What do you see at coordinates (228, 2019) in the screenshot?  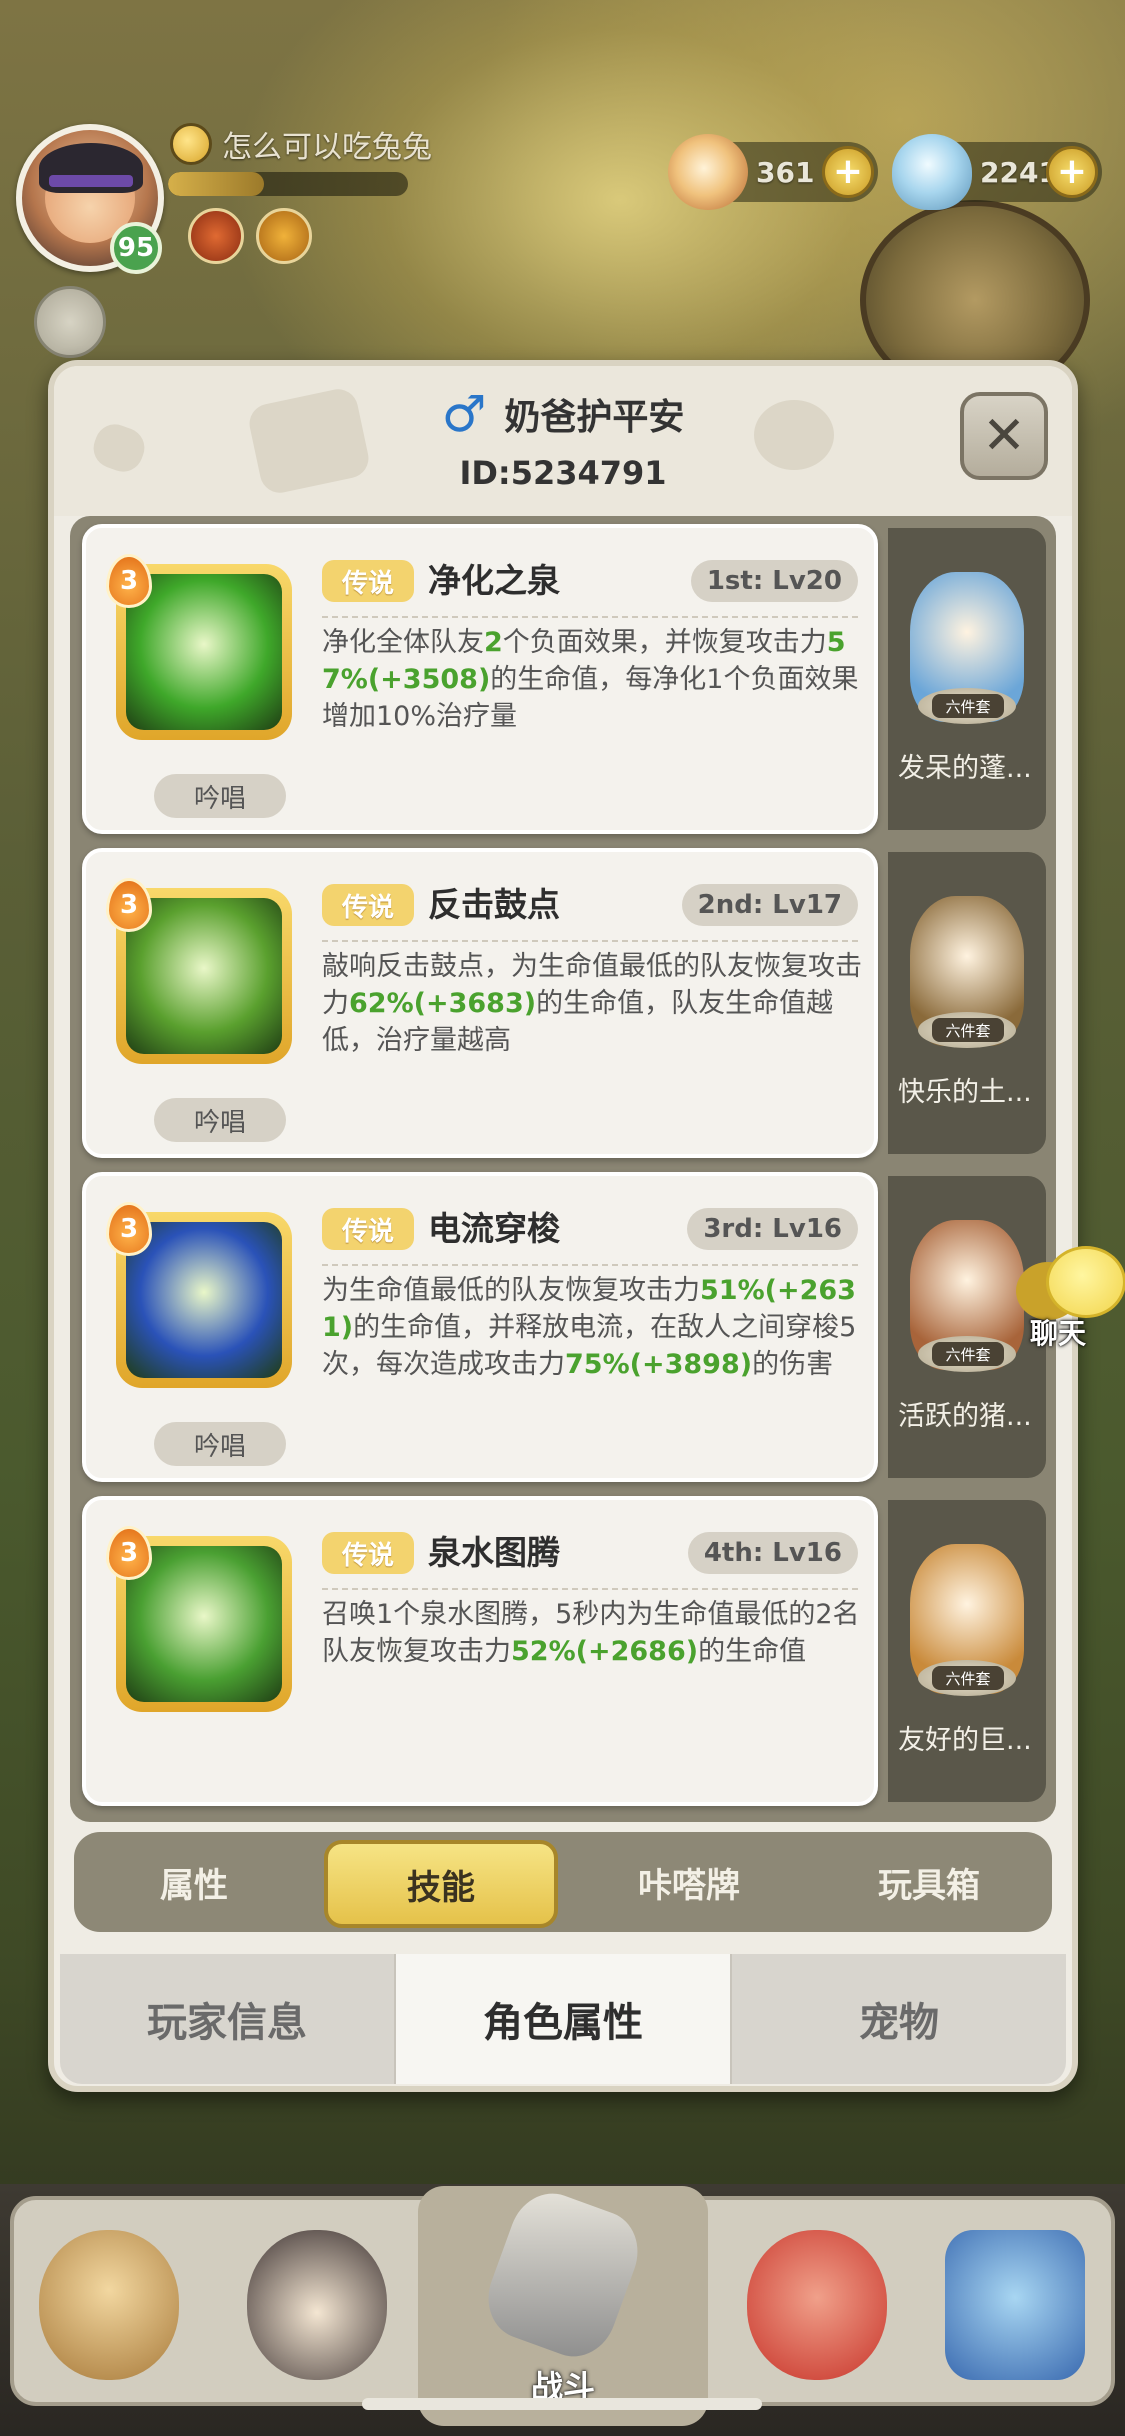 I see `tab-player-info: 玩家信息` at bounding box center [228, 2019].